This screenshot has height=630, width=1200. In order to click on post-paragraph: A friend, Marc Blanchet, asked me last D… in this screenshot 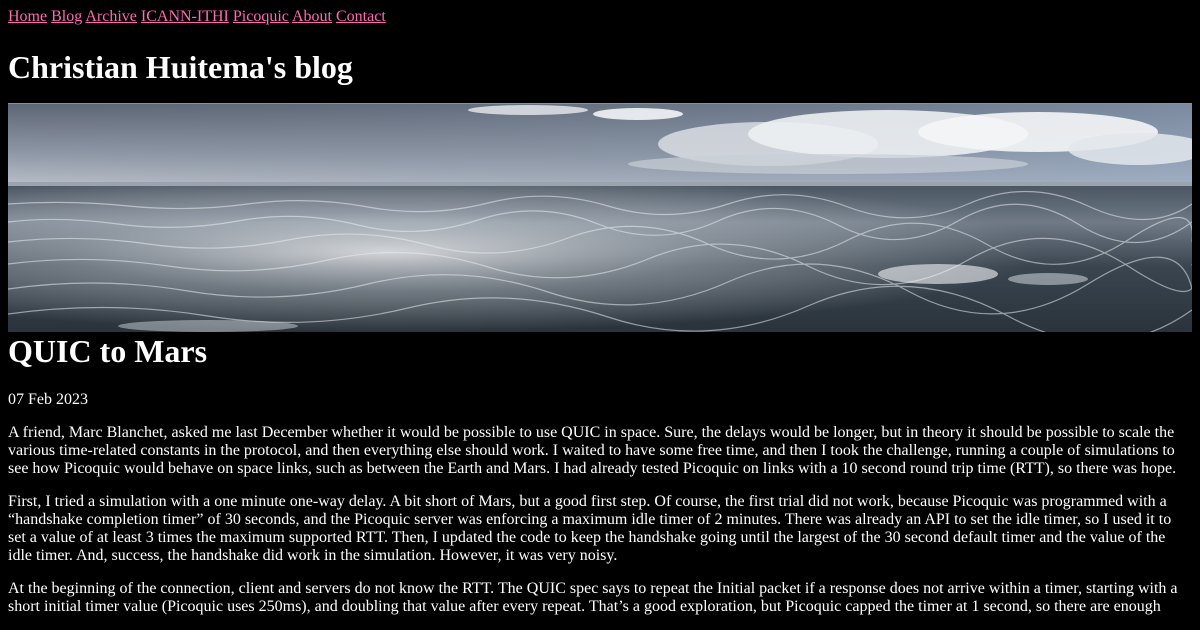, I will do `click(592, 450)`.